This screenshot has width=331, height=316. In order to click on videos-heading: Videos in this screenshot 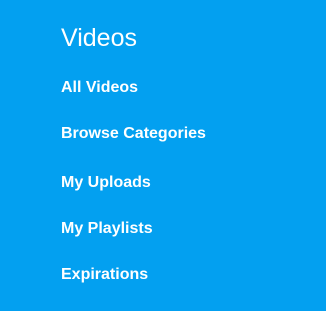, I will do `click(99, 38)`.